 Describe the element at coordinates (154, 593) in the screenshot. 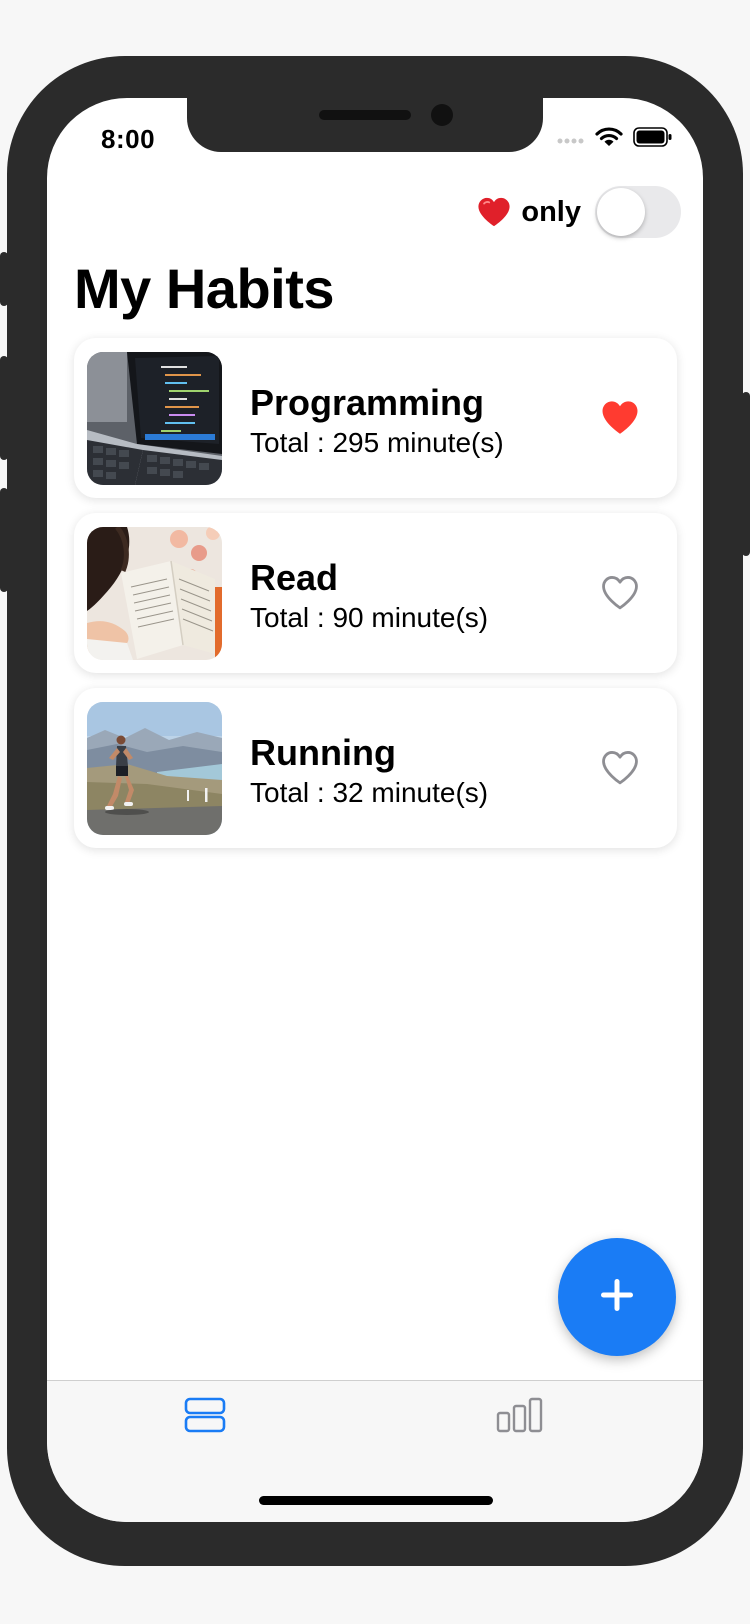

I see `reading-book-photo` at that location.